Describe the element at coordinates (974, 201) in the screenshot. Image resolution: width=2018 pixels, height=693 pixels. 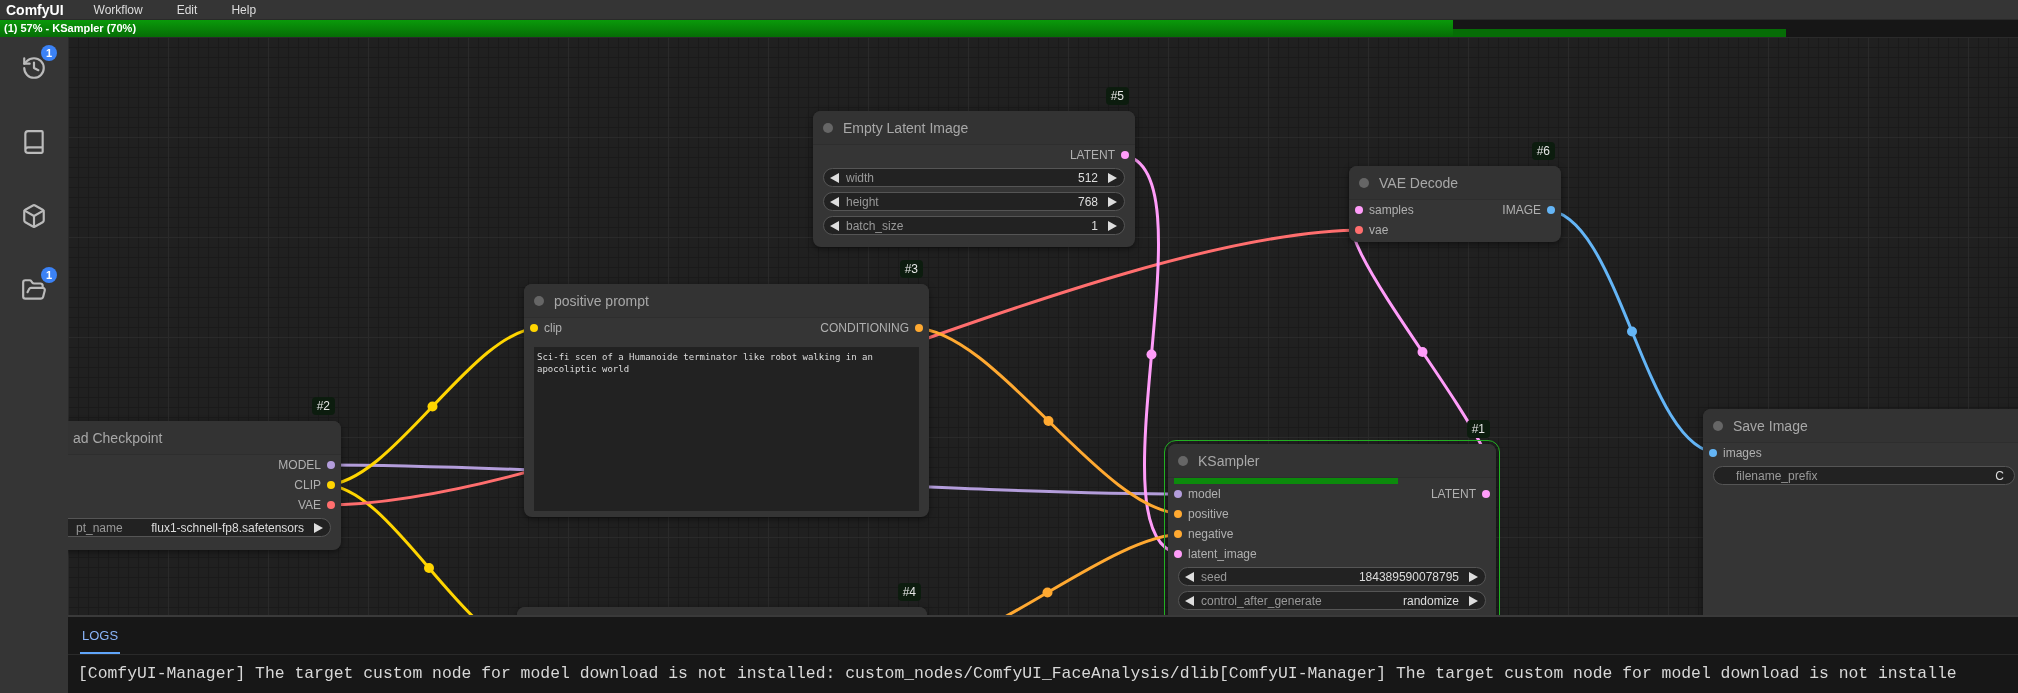
I see `widget-field: height 768` at that location.